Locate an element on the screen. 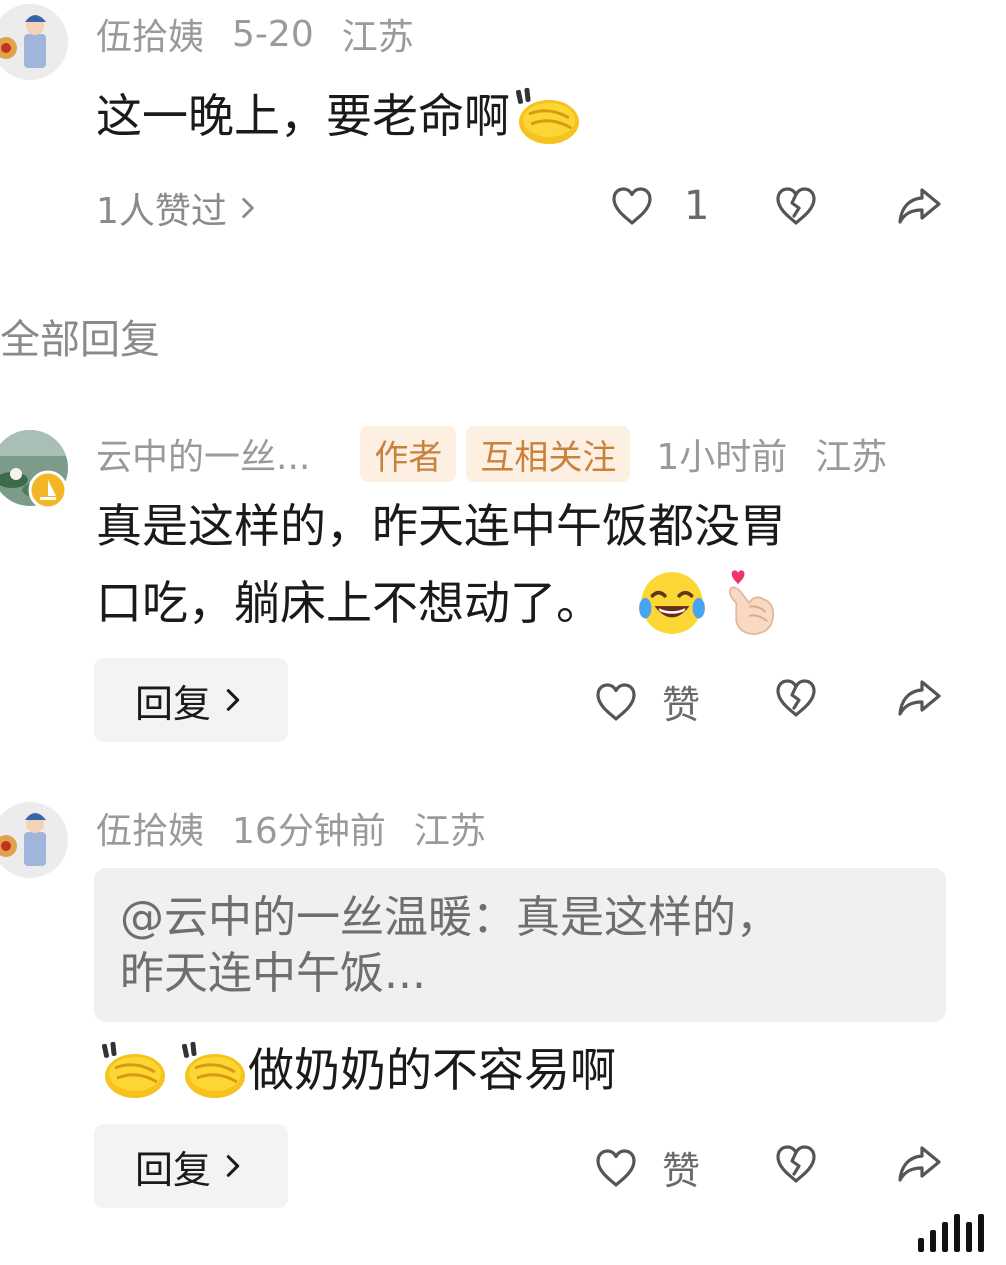  comment-meta: 伍拾姨 5-20 江苏 is located at coordinates (255, 34).